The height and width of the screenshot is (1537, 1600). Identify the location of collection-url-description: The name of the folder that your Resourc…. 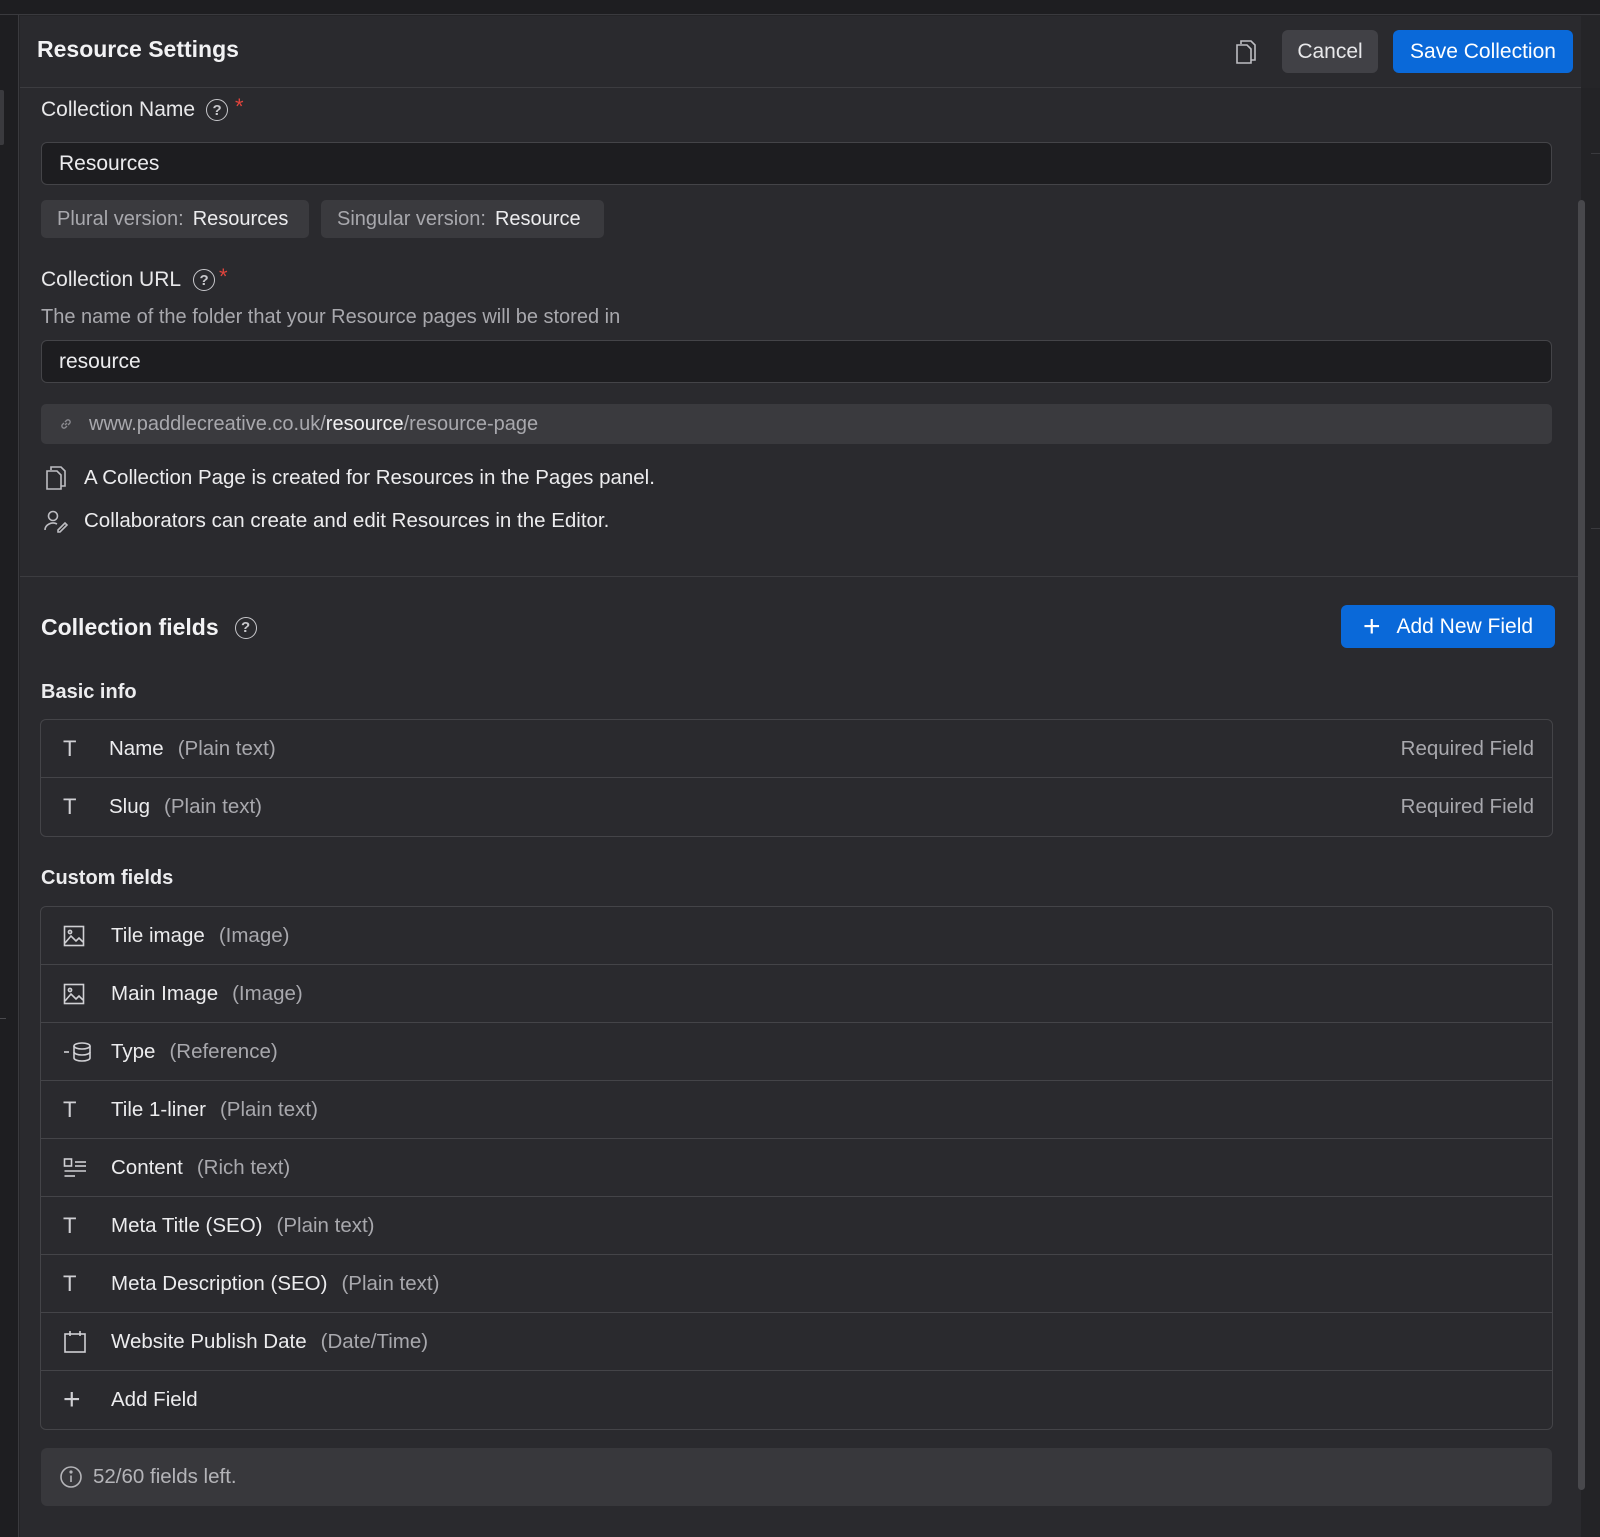
(331, 317).